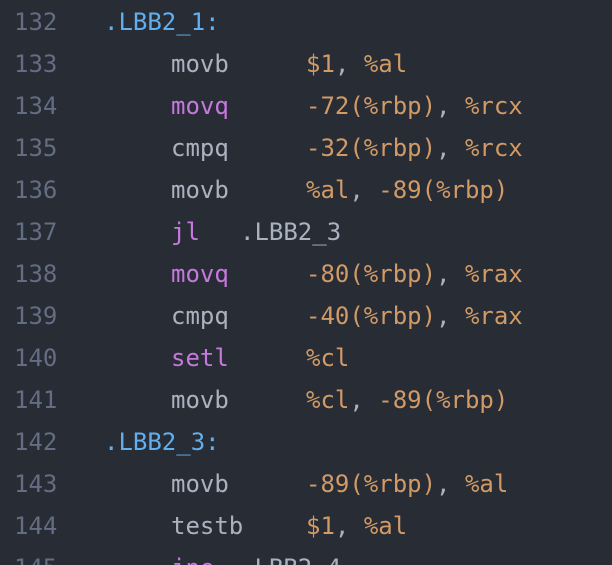 The height and width of the screenshot is (565, 612). What do you see at coordinates (328, 190) in the screenshot?
I see `operand-source: %al` at bounding box center [328, 190].